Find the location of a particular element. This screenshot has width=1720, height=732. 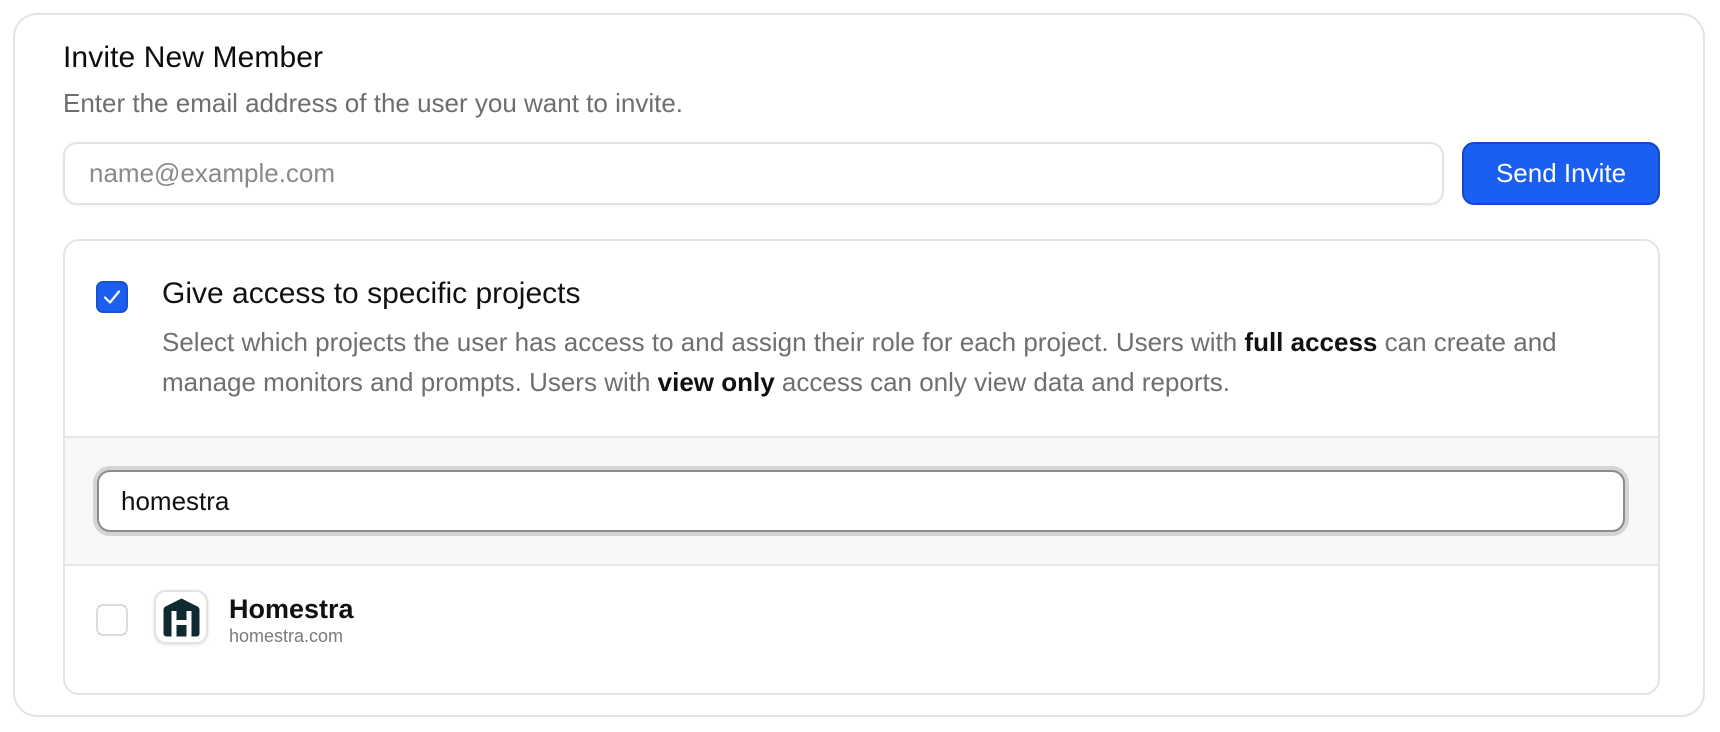

checkmark-icon is located at coordinates (112, 297).